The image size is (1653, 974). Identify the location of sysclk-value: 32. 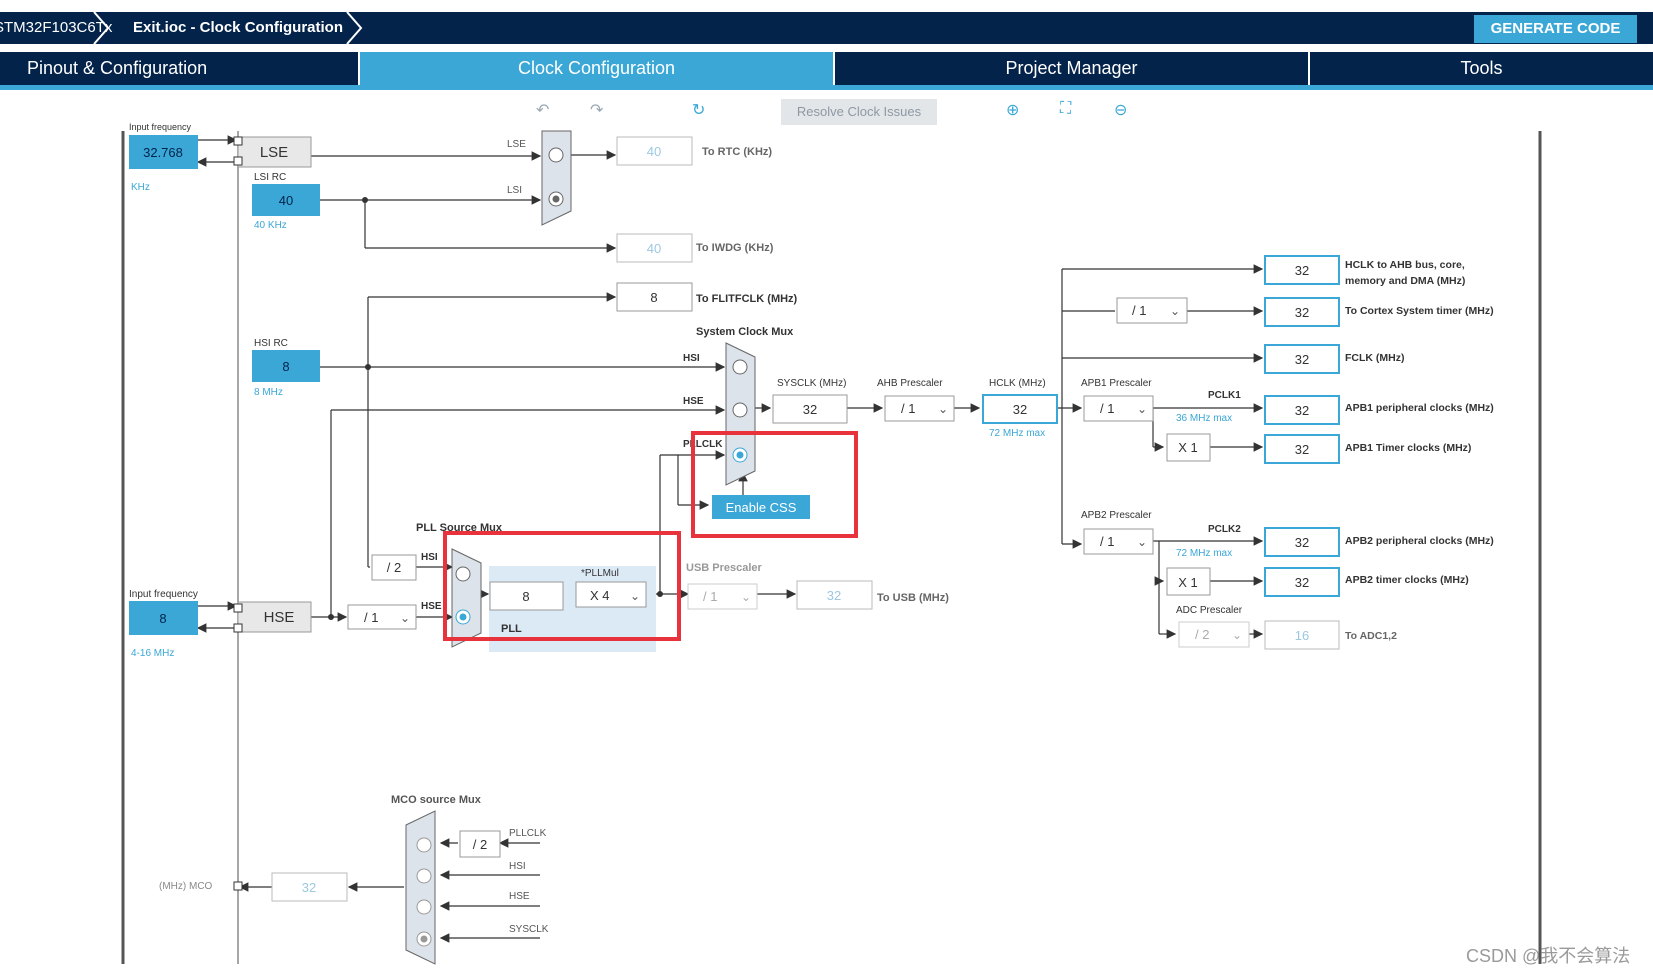
(810, 409).